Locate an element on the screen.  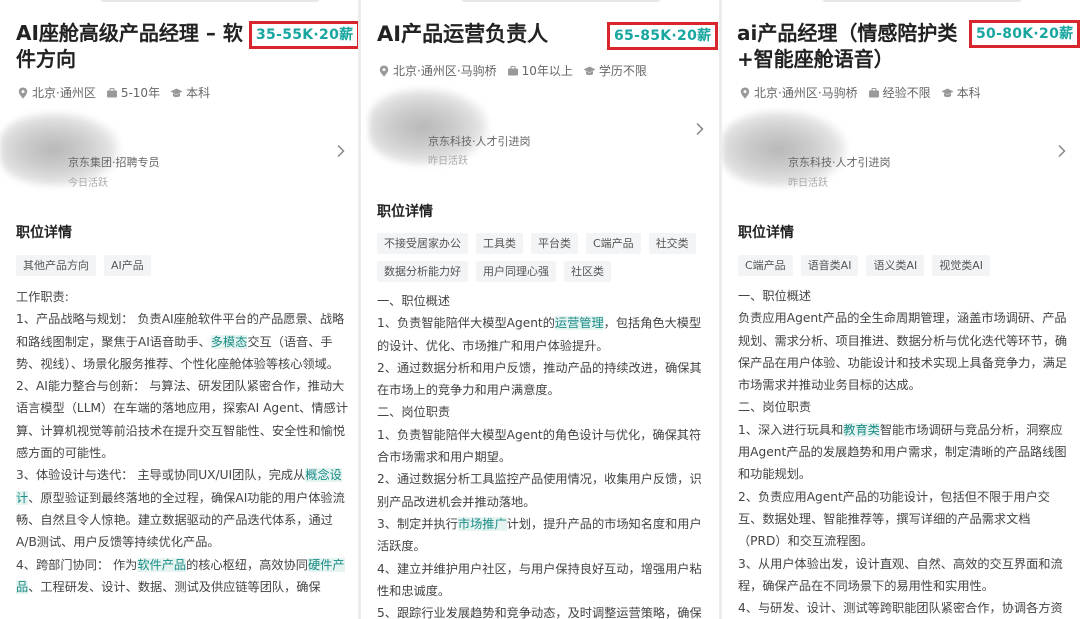
desc-line: 3、制定并执行市场推广计划，提升产品的市场知名度和用户活跃度。 is located at coordinates (539, 535).